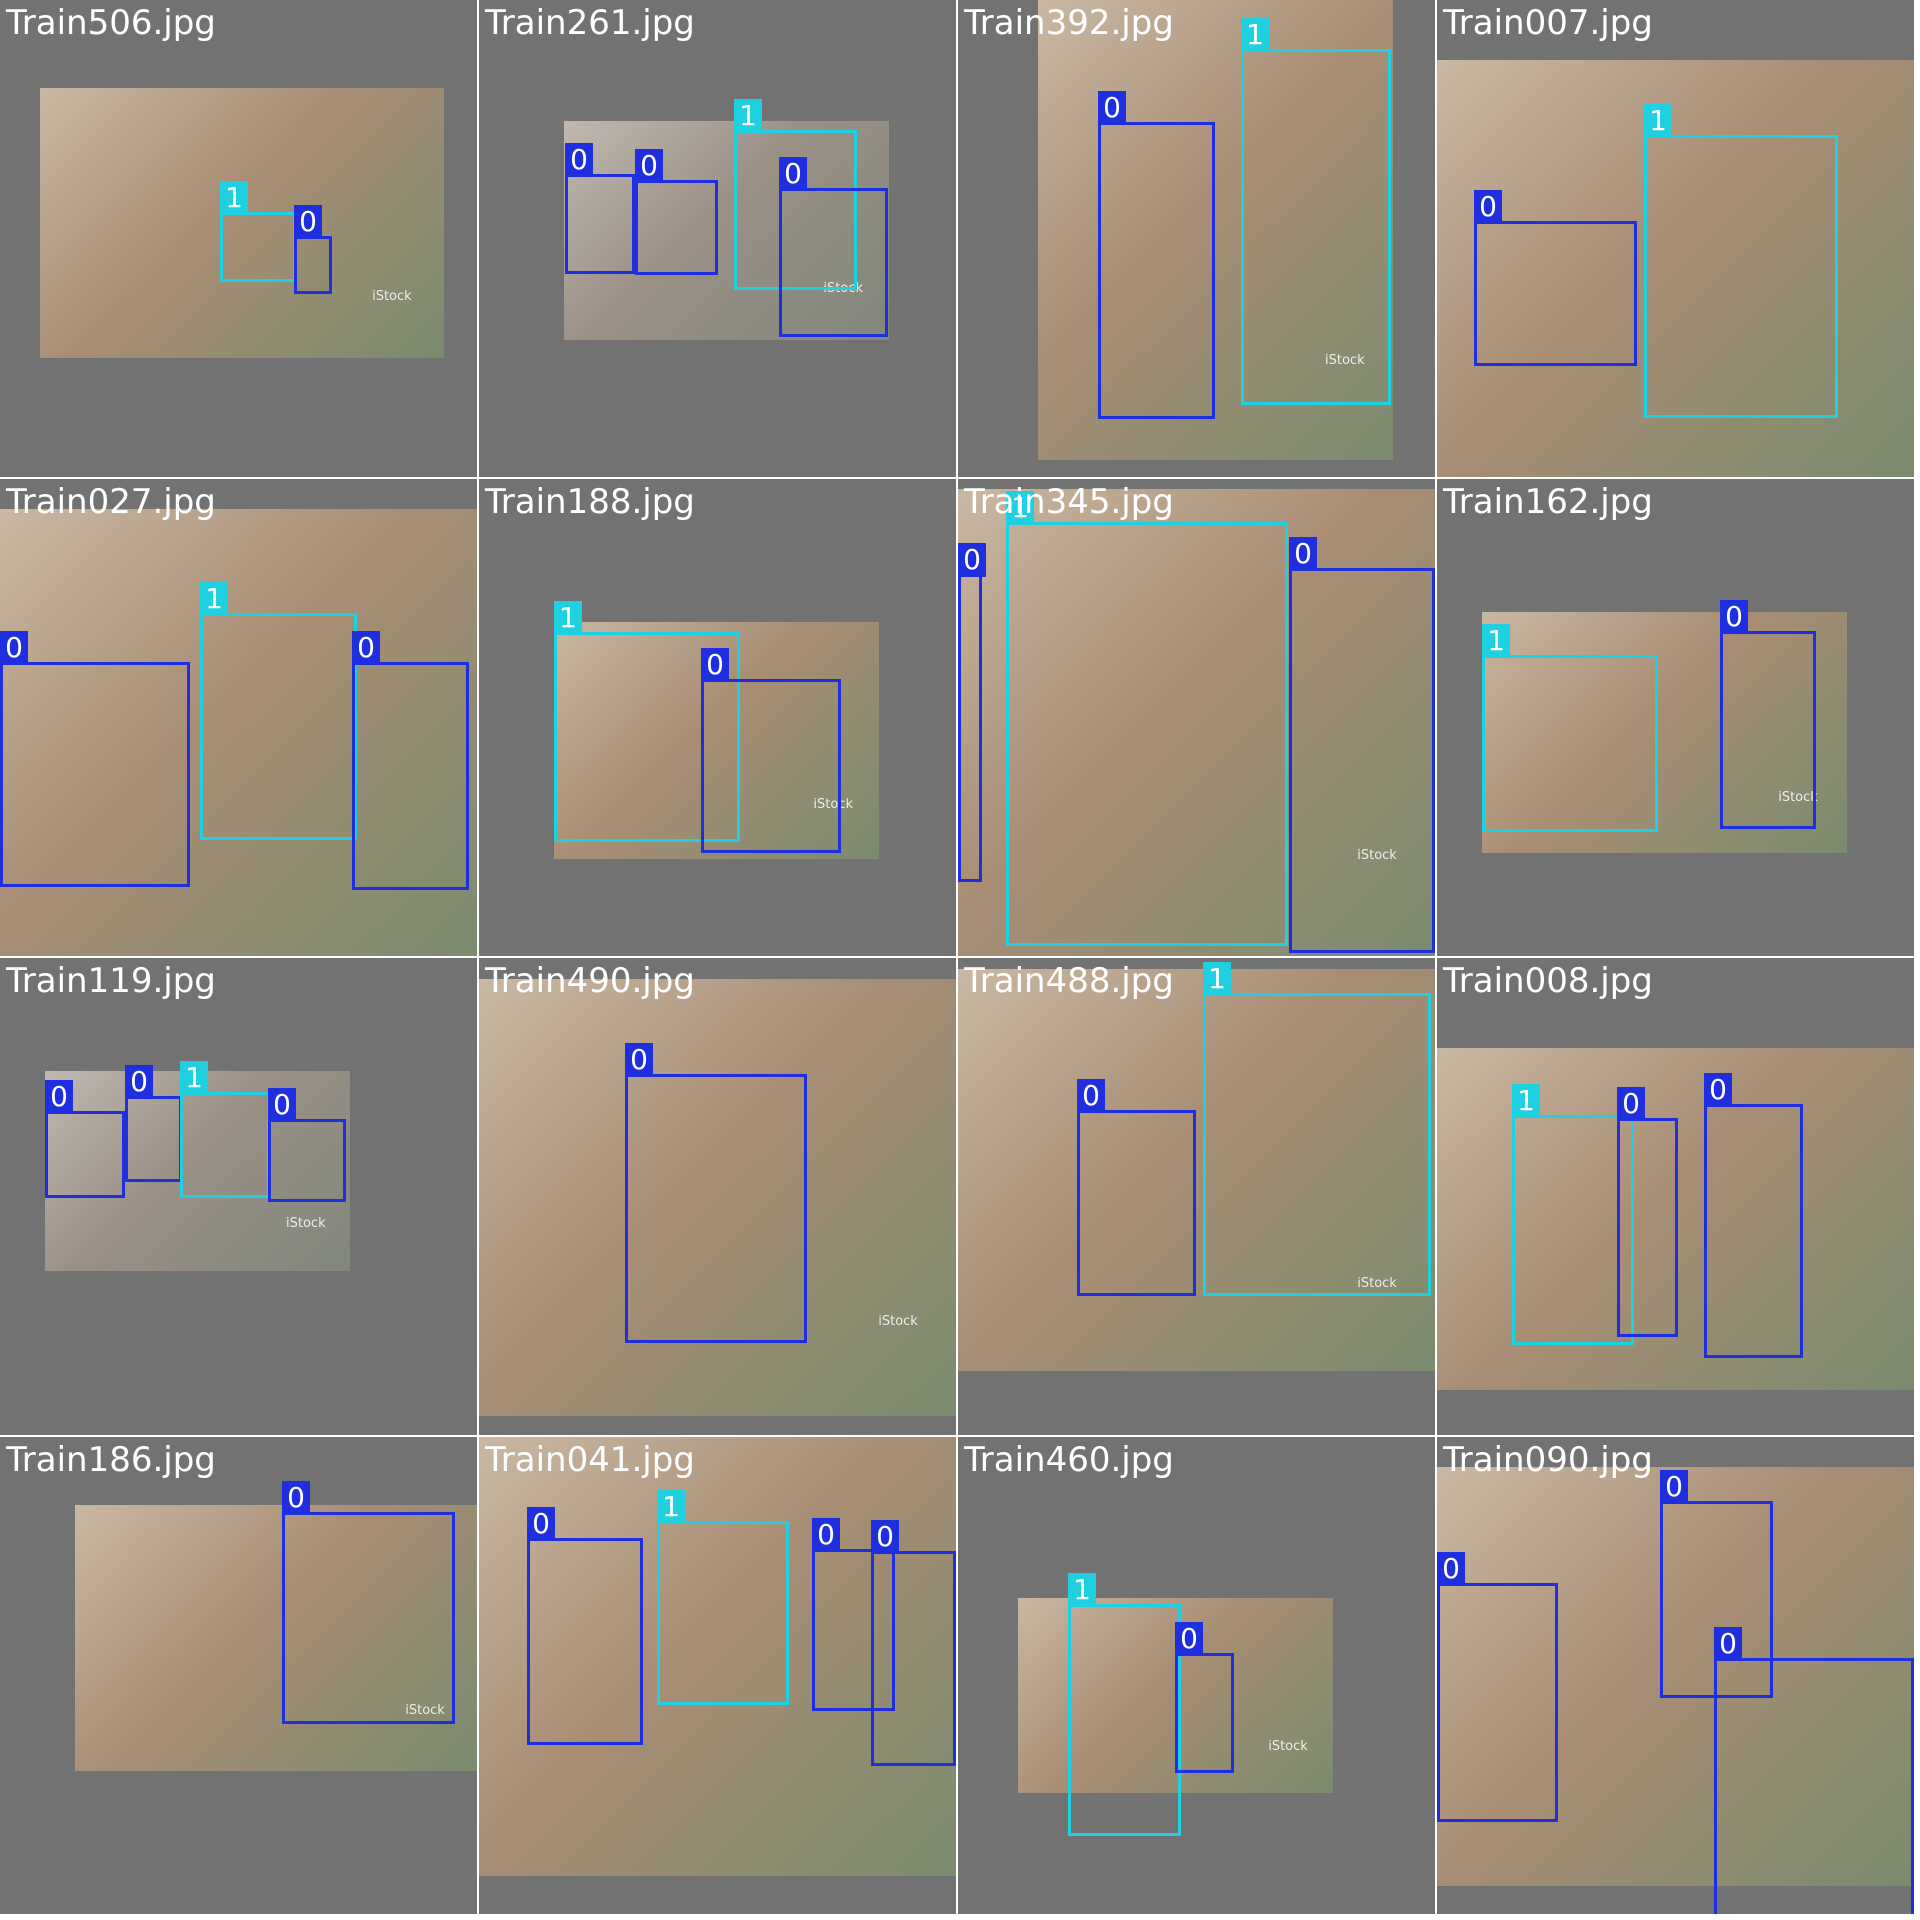 The height and width of the screenshot is (1920, 1920). Describe the element at coordinates (590, 23) in the screenshot. I see `tile-filename: Train261.jpg` at that location.